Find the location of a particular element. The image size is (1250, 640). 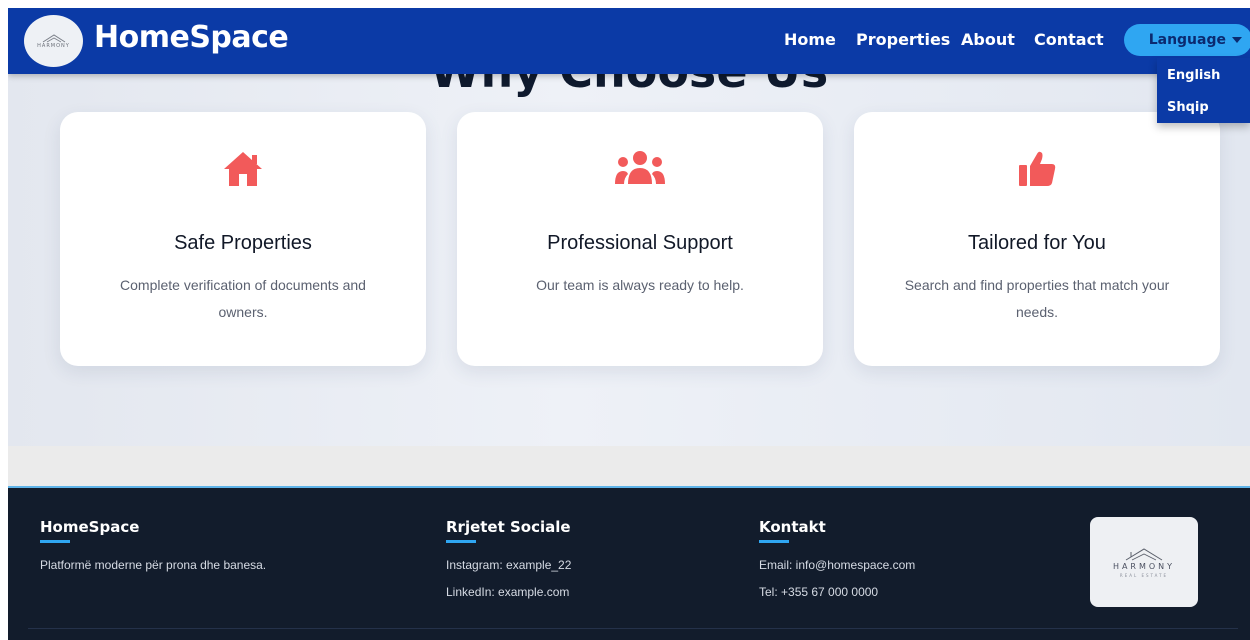

contact-email: Email: info@homespace.com is located at coordinates (837, 565).